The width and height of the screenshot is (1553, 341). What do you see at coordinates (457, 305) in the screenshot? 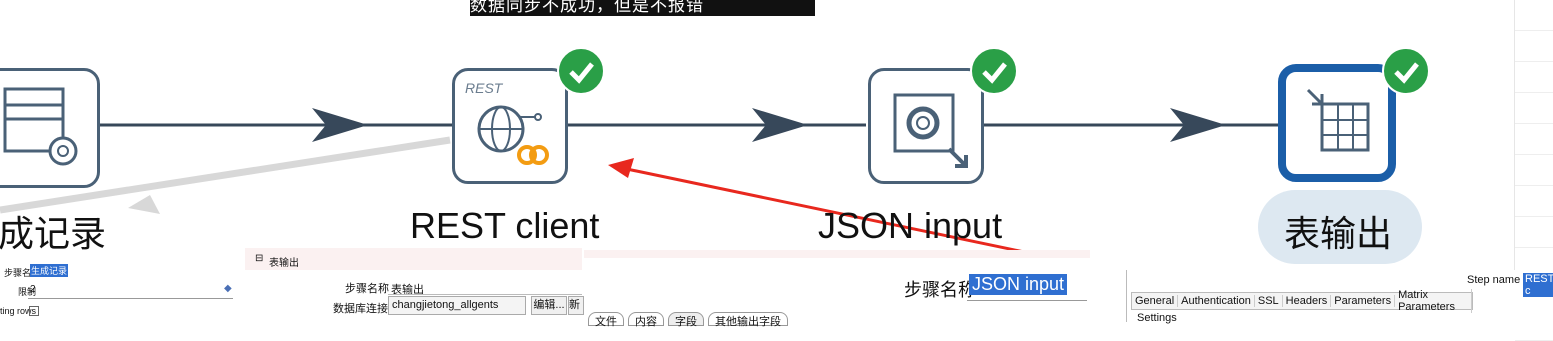
I see `connection-select: changjietong_allgents` at bounding box center [457, 305].